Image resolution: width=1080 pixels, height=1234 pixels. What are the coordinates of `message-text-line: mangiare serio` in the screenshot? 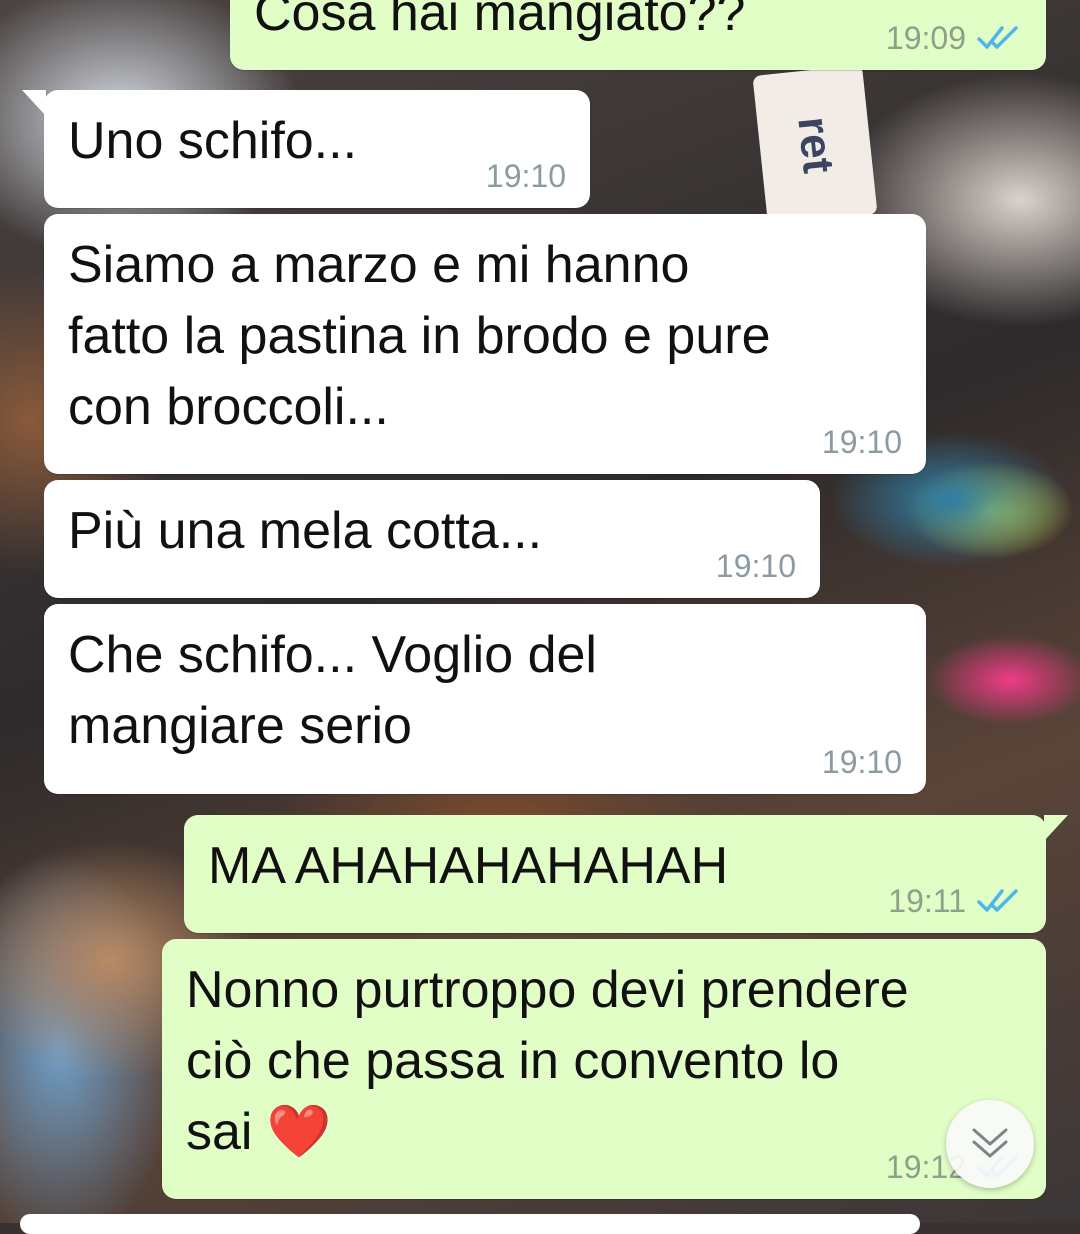 It's located at (240, 726).